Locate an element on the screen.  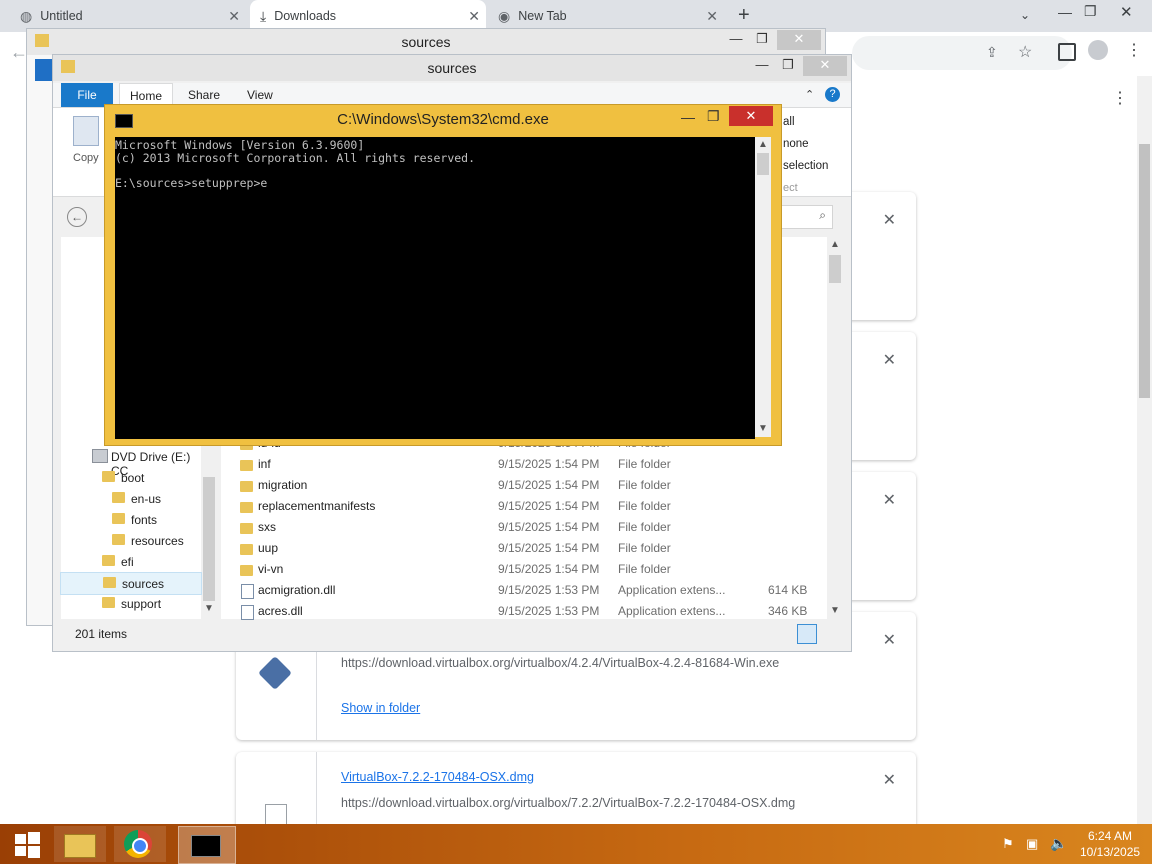
tree-item-boot: boot is located at coordinates (130, 477).